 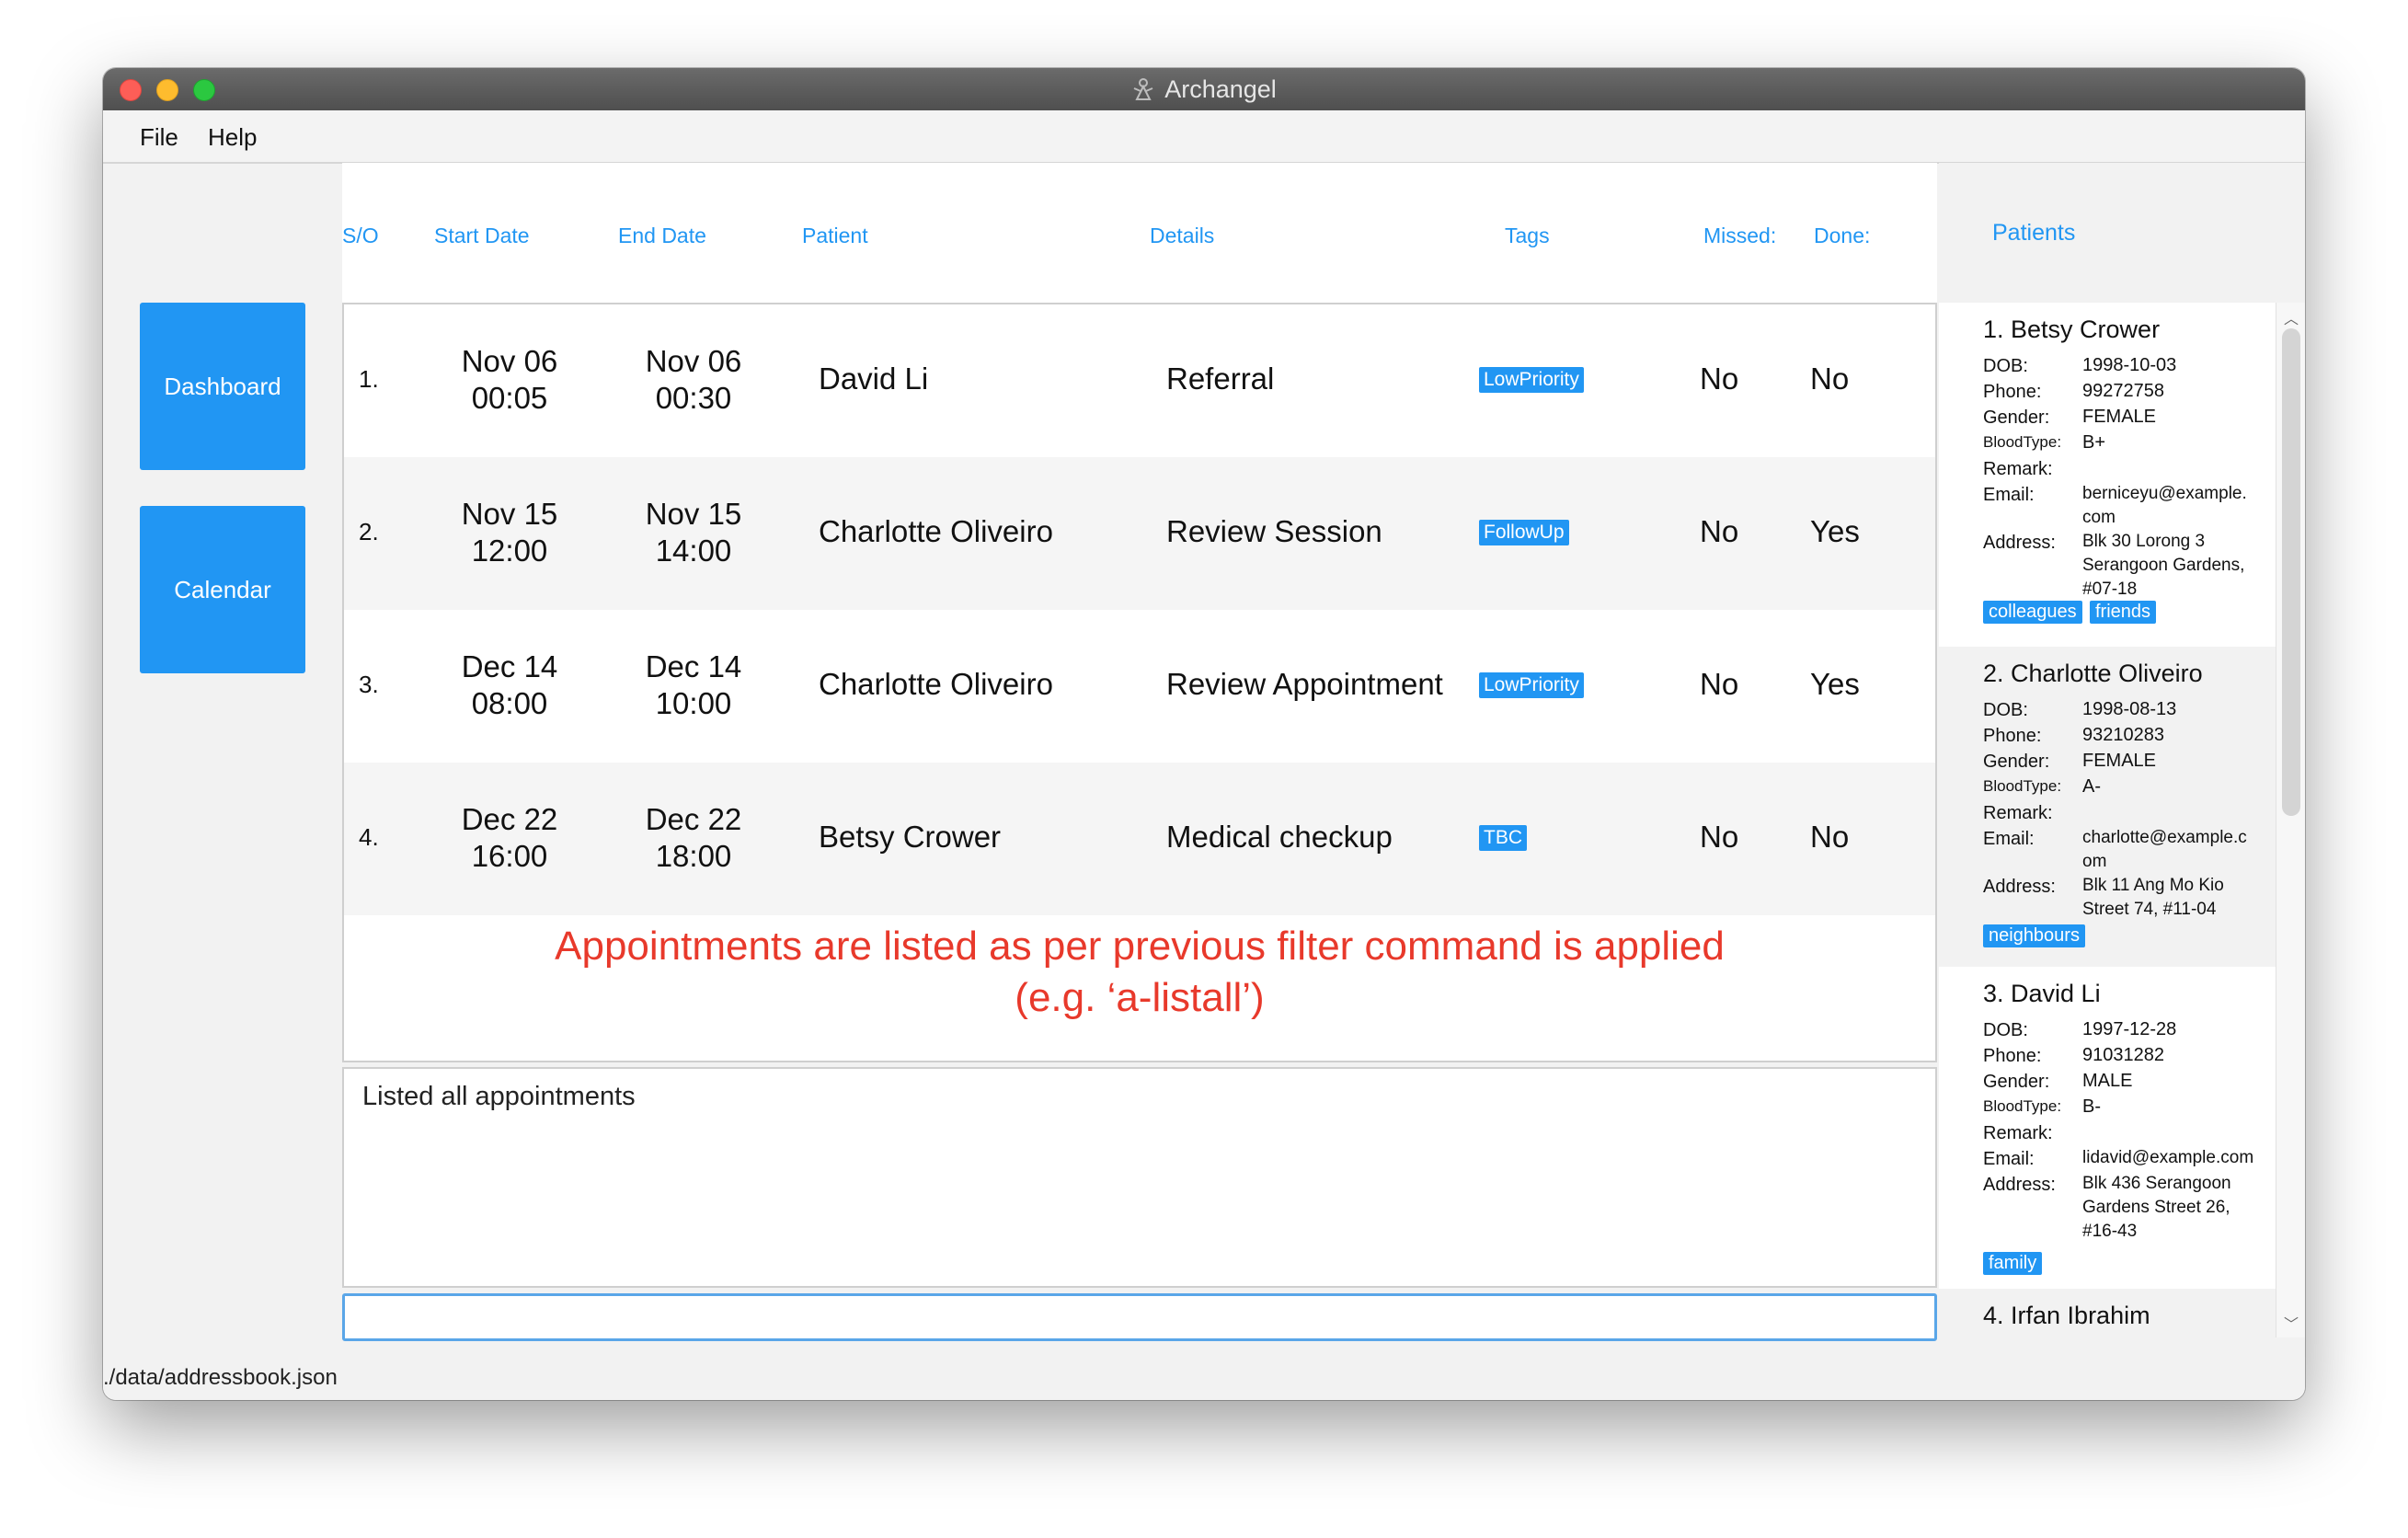 I want to click on end-date-day: Dec 22, so click(x=693, y=819).